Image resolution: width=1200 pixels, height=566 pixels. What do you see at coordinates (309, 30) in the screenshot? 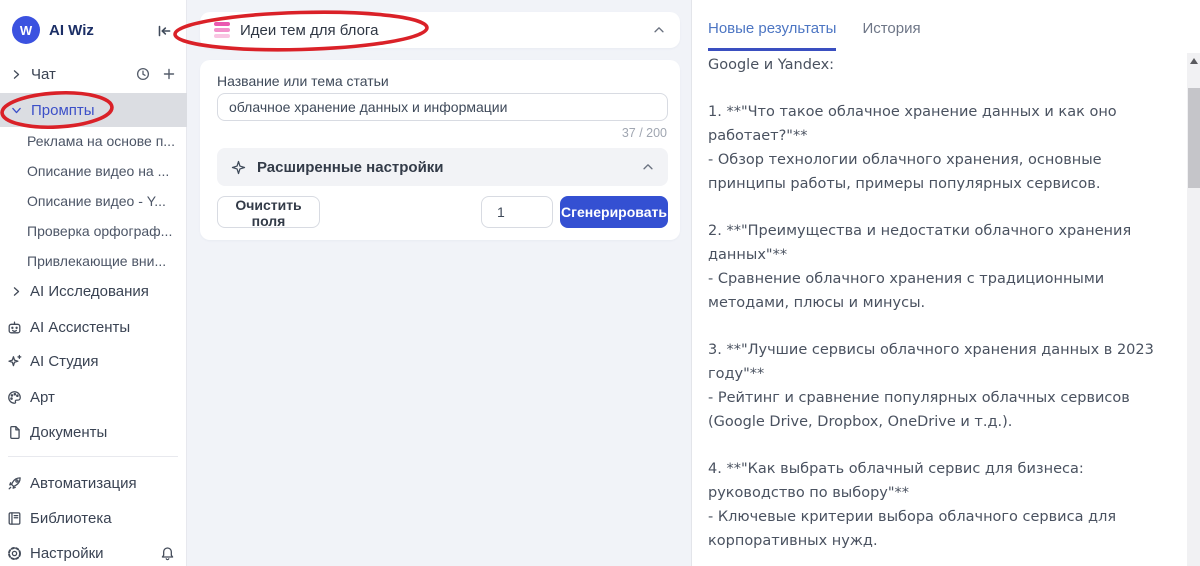
I see `prompt-title: Идеи тем для блога` at bounding box center [309, 30].